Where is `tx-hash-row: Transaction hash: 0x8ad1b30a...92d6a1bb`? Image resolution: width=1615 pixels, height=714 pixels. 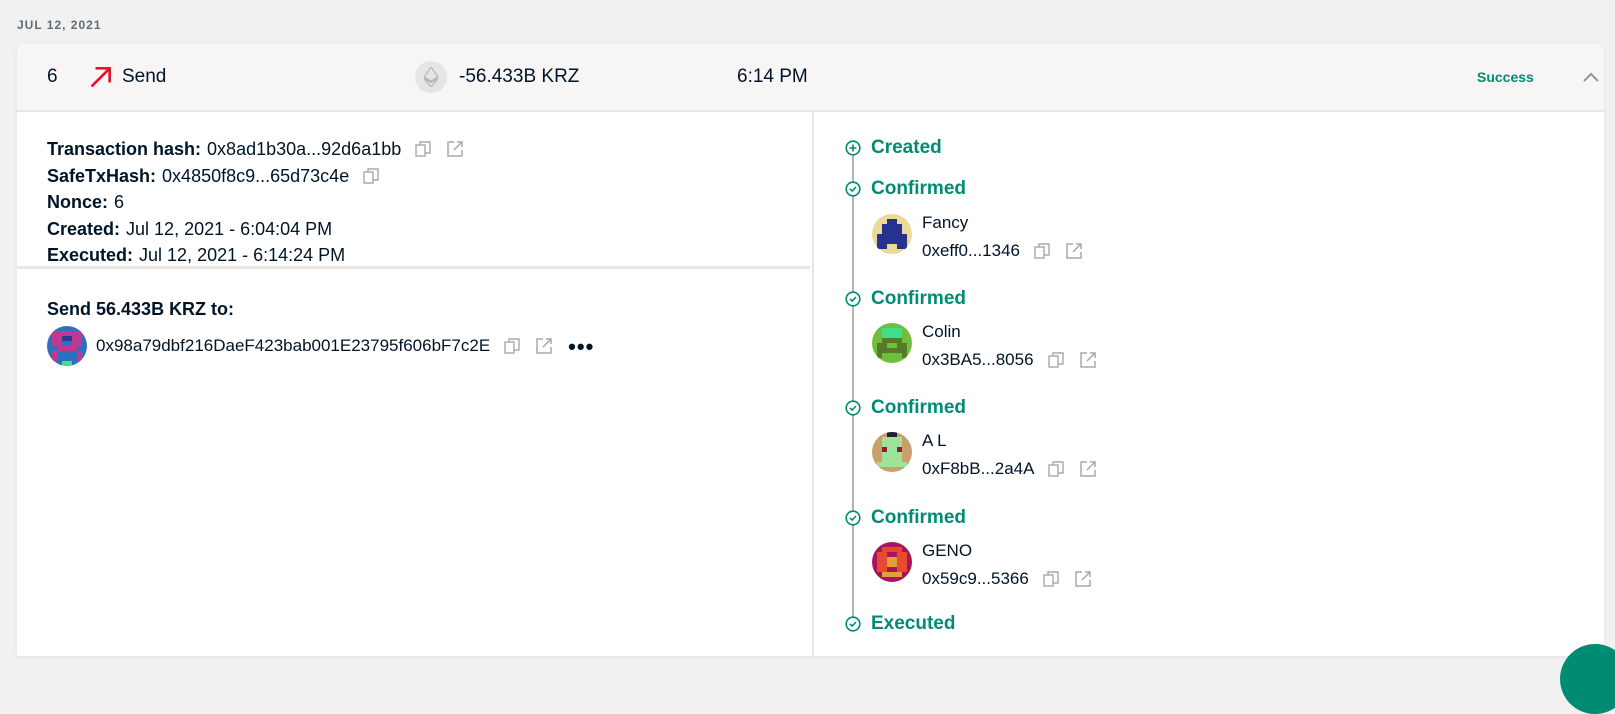 tx-hash-row: Transaction hash: 0x8ad1b30a...92d6a1bb is located at coordinates (428, 149).